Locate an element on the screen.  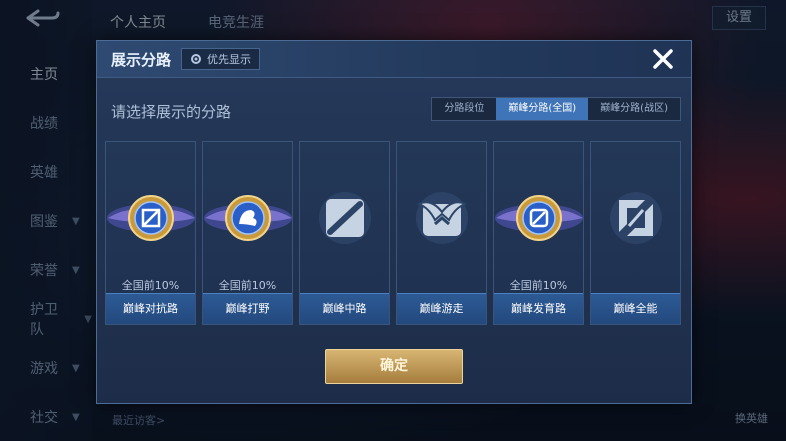
dialog-title: 展示分路 is located at coordinates (141, 60).